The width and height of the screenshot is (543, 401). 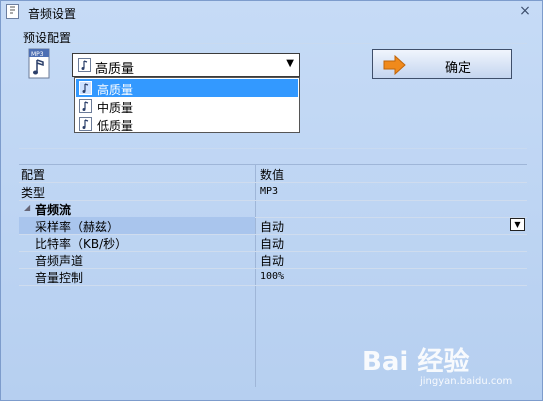 I want to click on mp3-file-icon: MP3, so click(x=41, y=64).